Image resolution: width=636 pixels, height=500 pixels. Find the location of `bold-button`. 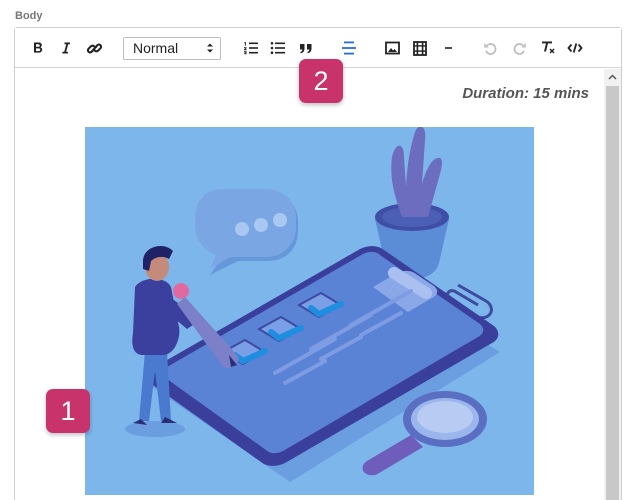

bold-button is located at coordinates (38, 48).